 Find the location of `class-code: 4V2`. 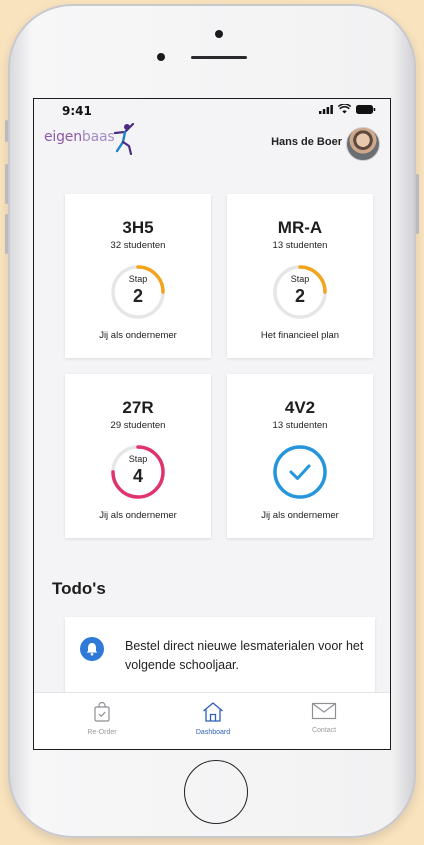

class-code: 4V2 is located at coordinates (300, 407).